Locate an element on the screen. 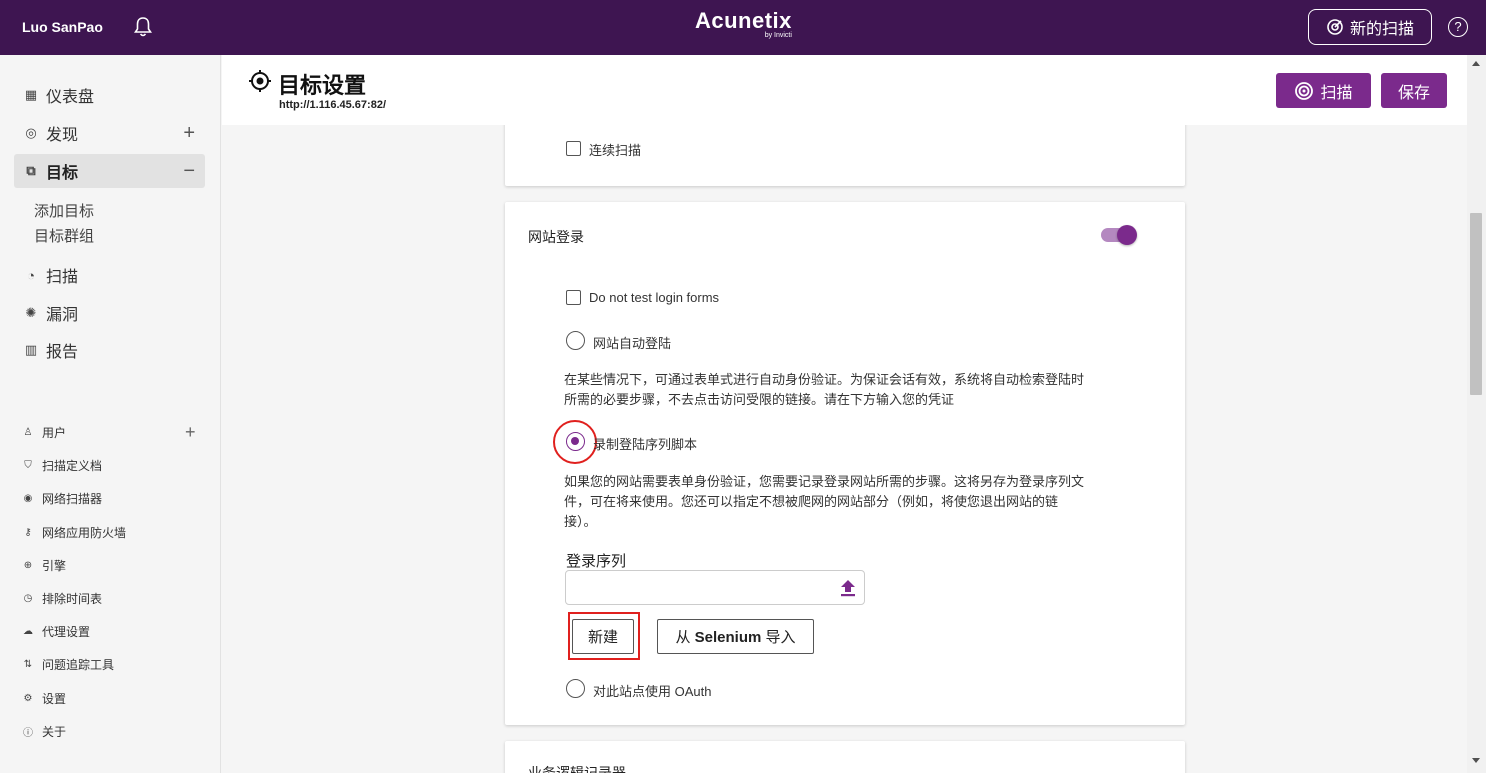  clock-icon: ◷ is located at coordinates (28, 598).